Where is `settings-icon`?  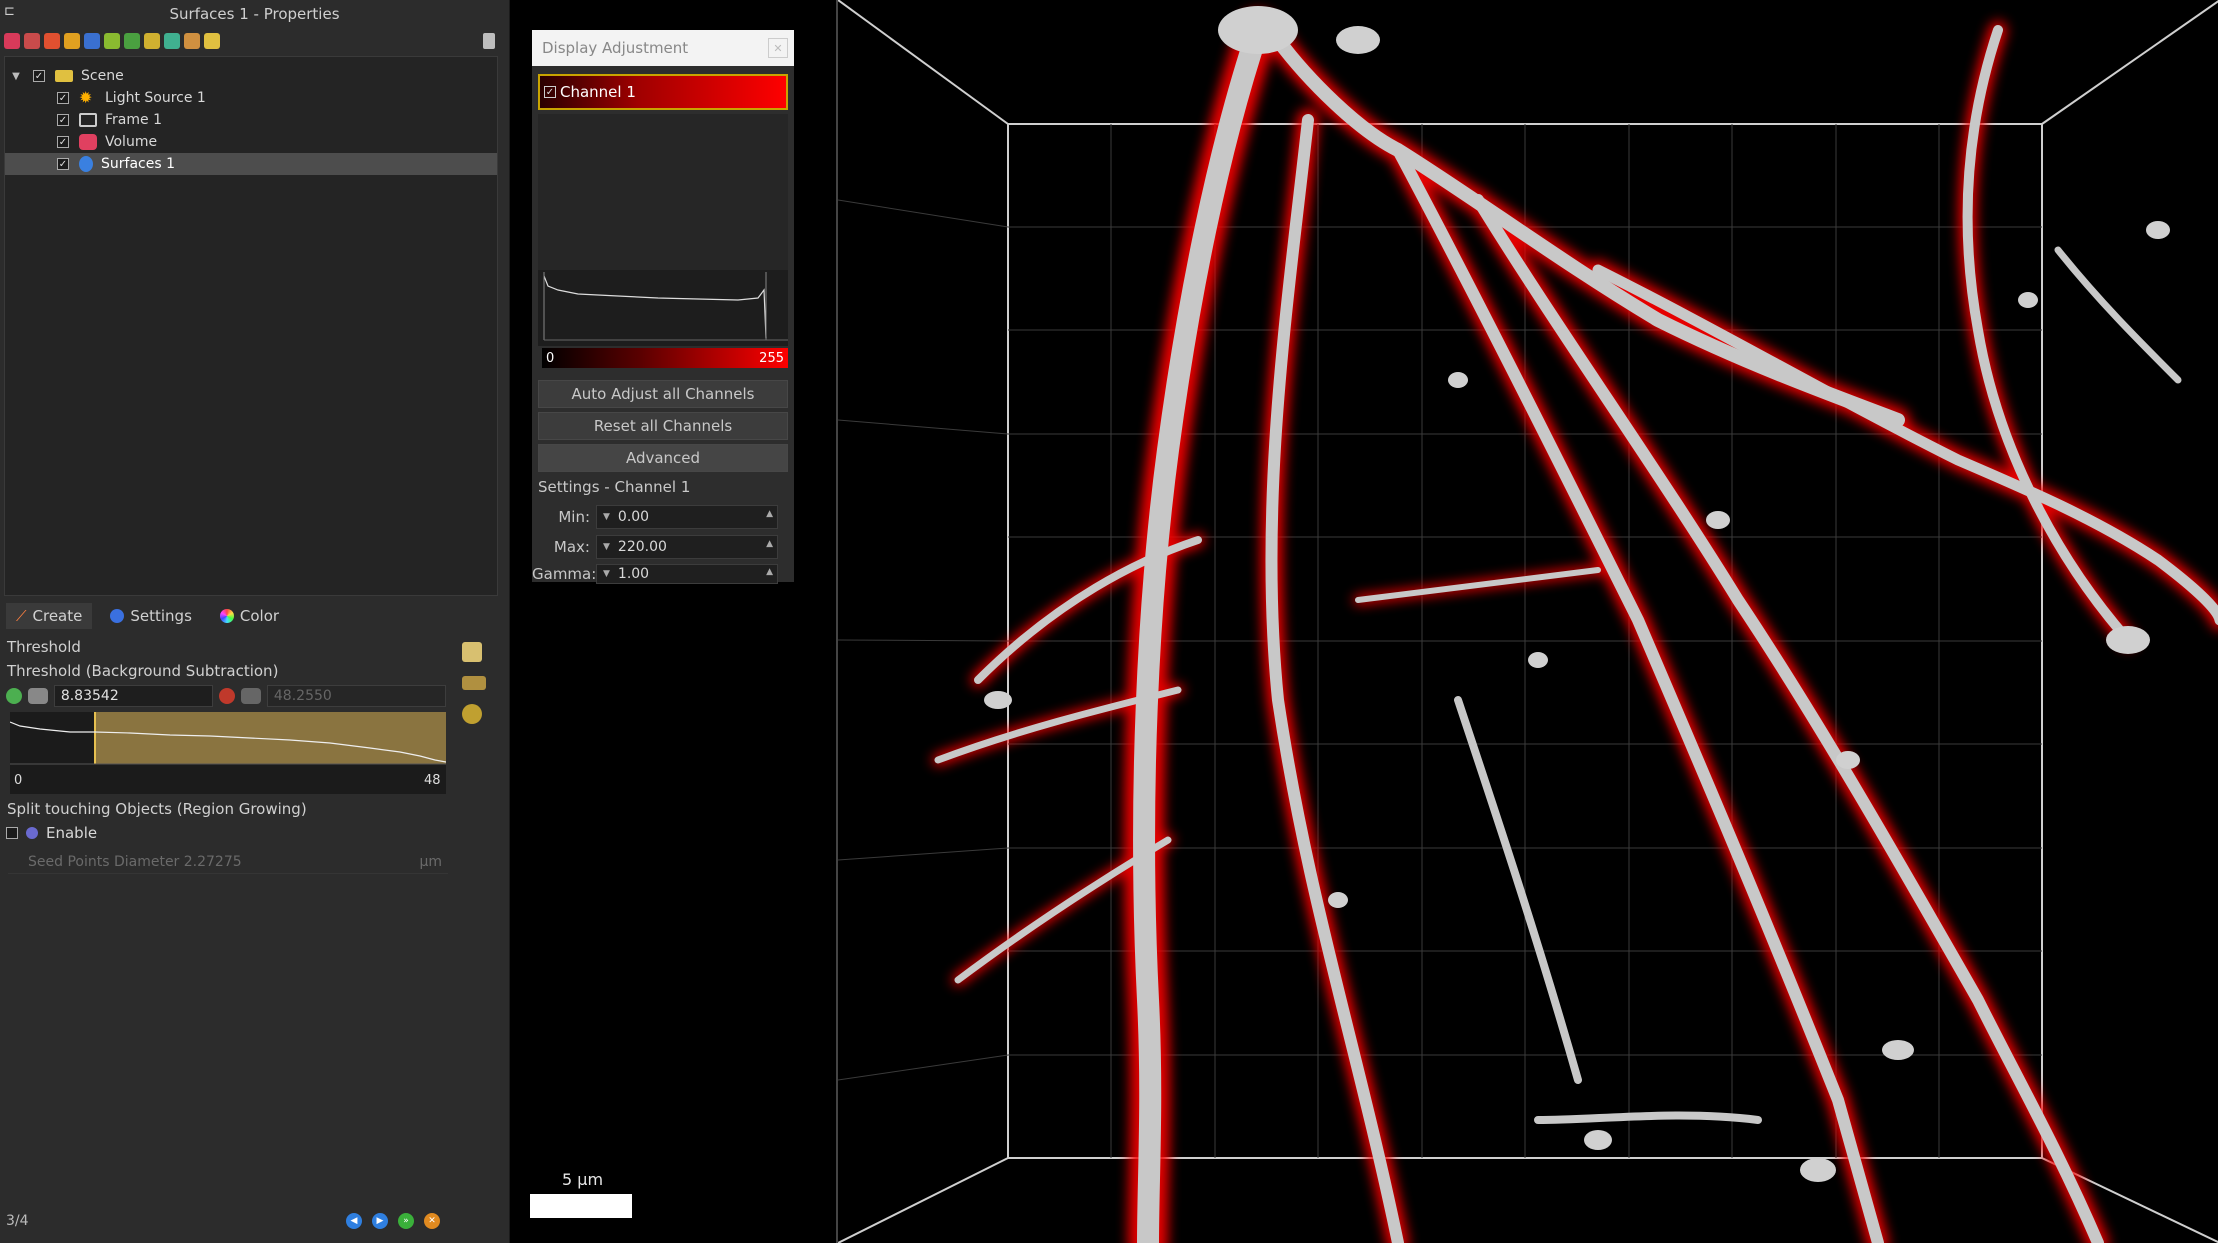
settings-icon is located at coordinates (117, 616).